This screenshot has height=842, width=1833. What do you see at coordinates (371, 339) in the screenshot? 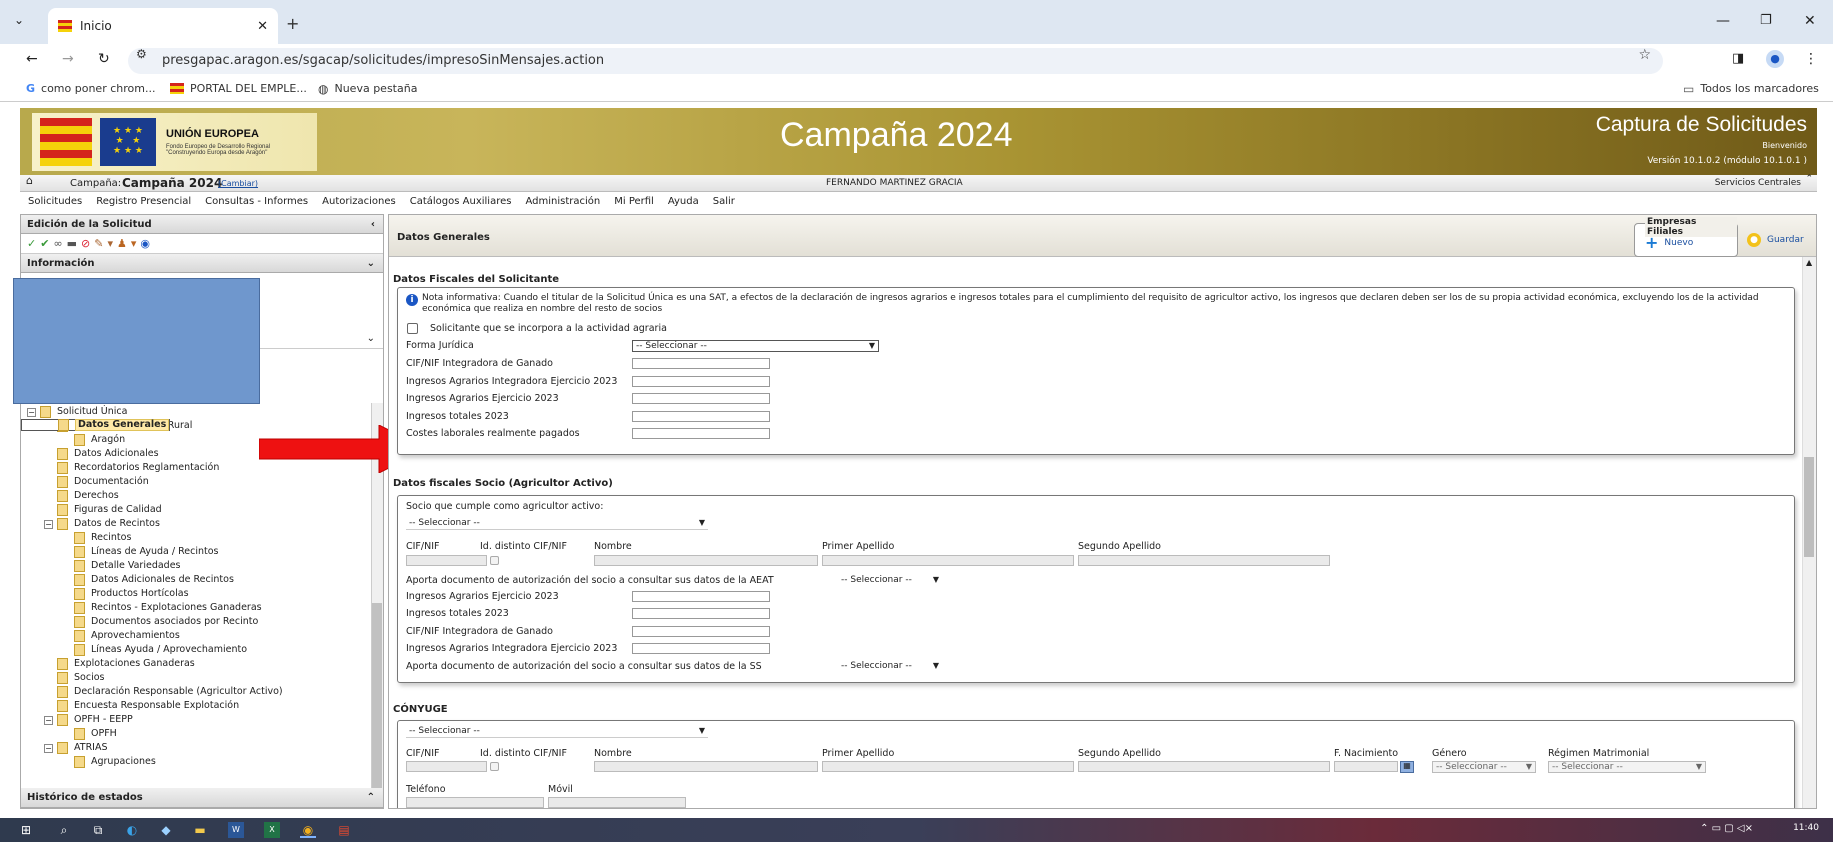
I see `chevron-down-icon: ⌄` at bounding box center [371, 339].